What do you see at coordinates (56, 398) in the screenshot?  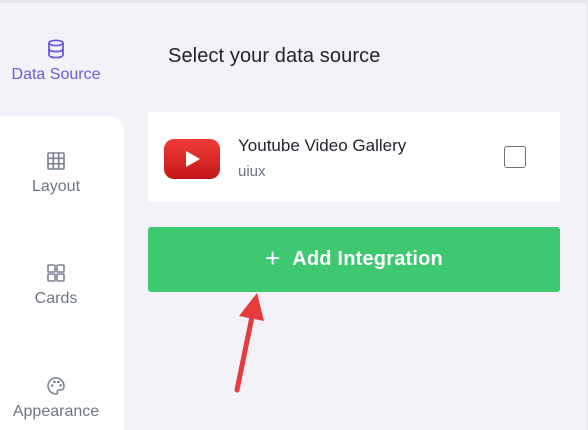 I see `sidebar-item-appearance: Appearance` at bounding box center [56, 398].